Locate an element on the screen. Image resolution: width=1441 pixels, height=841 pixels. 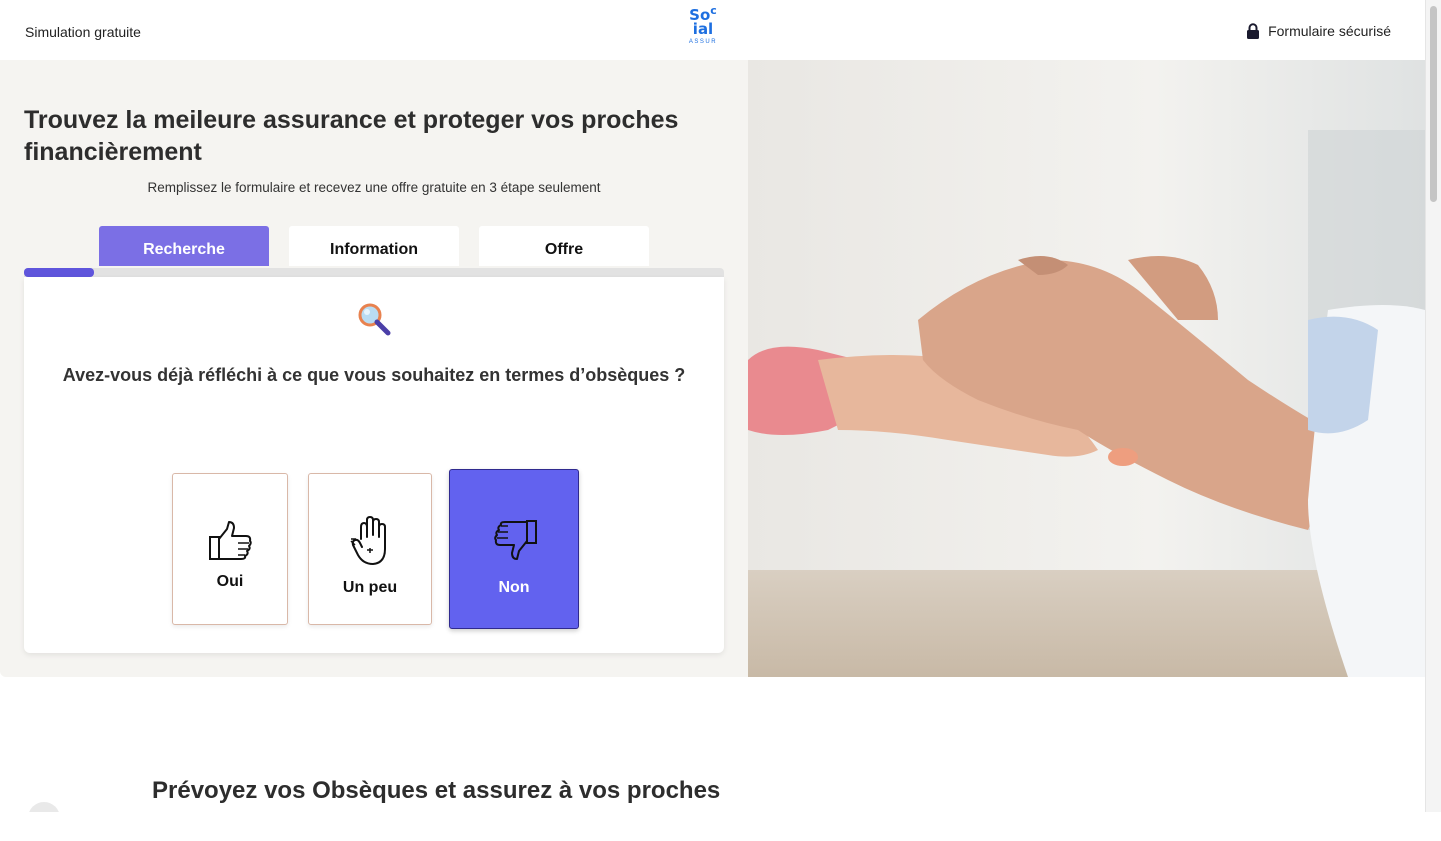
logo-subtext: ASSUR is located at coordinates (703, 42).